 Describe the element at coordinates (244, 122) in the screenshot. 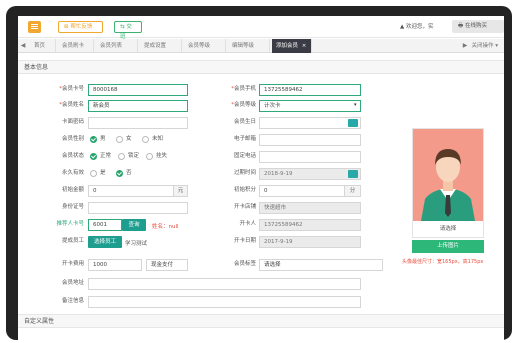

I see `birthday-label: 会员生日` at that location.